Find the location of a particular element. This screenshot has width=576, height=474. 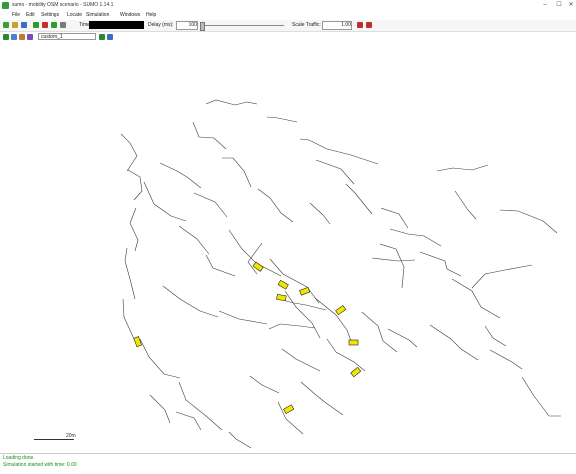

scale-down-icon is located at coordinates (369, 25).